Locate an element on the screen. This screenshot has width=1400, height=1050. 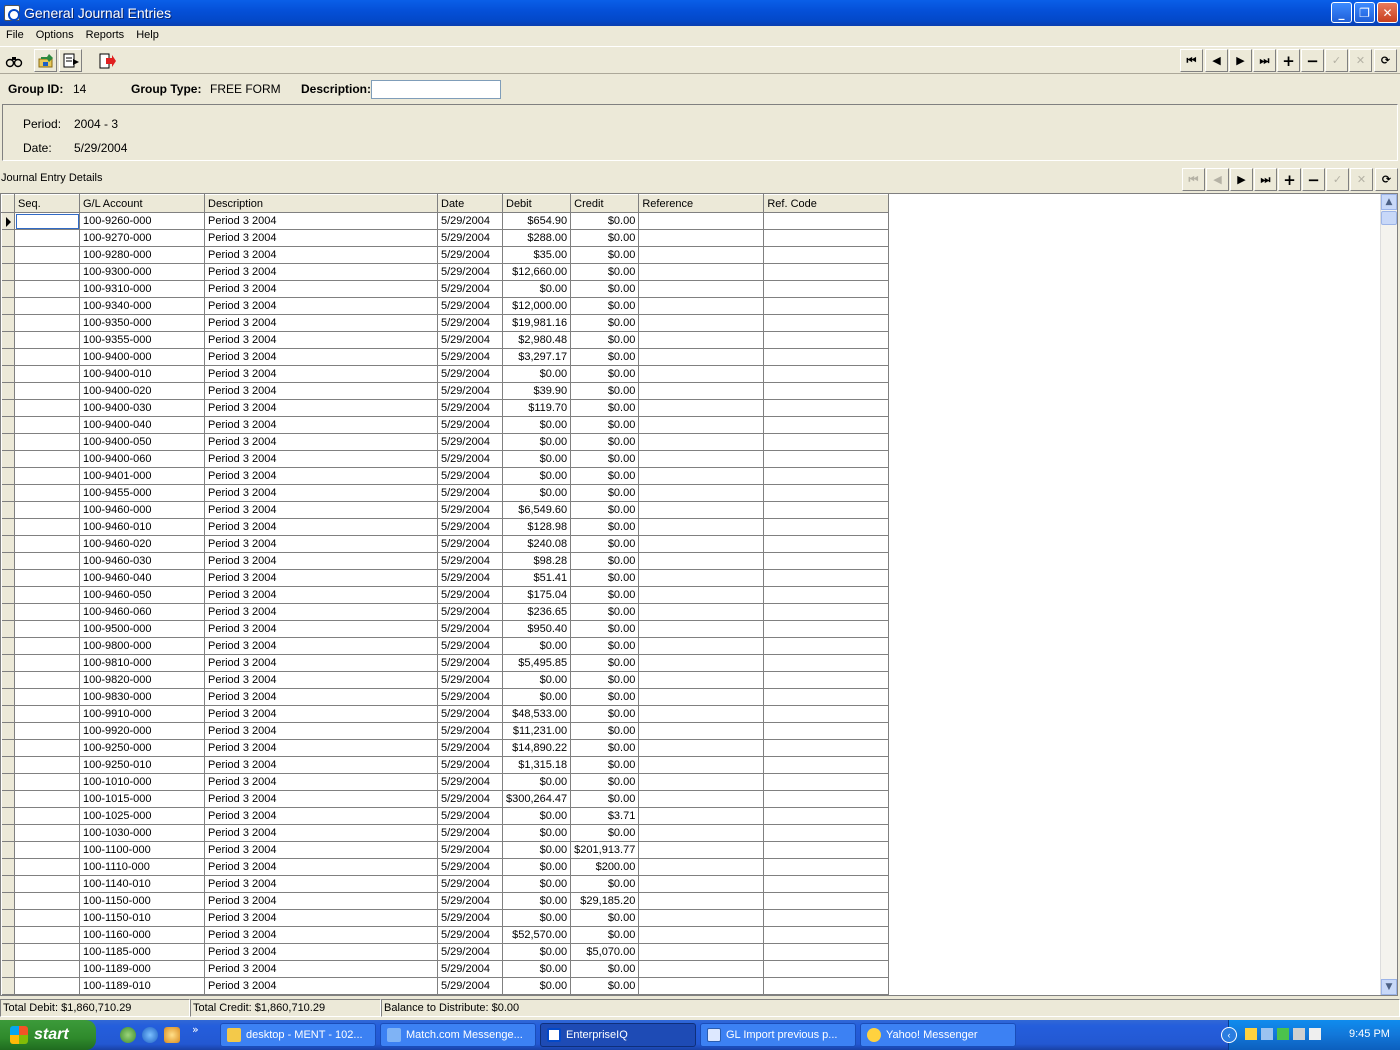
cell-gl-account: 100-1150-010 is located at coordinates (142, 918).